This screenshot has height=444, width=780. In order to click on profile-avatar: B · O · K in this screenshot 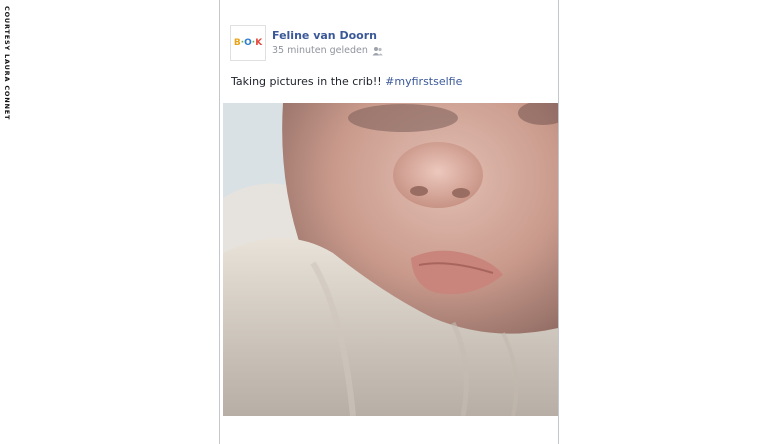, I will do `click(248, 43)`.